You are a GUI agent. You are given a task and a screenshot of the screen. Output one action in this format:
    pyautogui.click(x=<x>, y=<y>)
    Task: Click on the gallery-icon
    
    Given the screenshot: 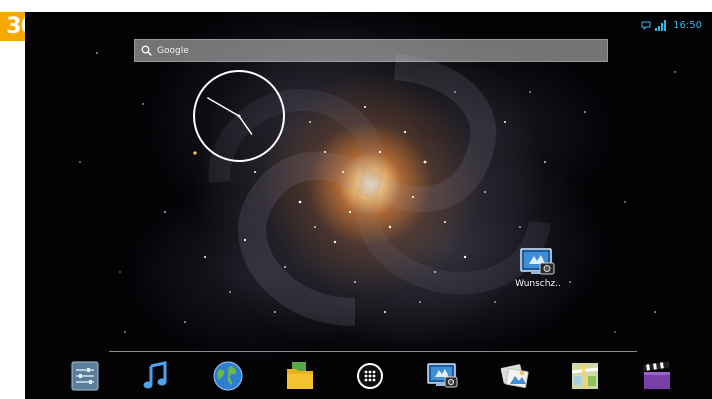 What is the action you would take?
    pyautogui.click(x=514, y=376)
    